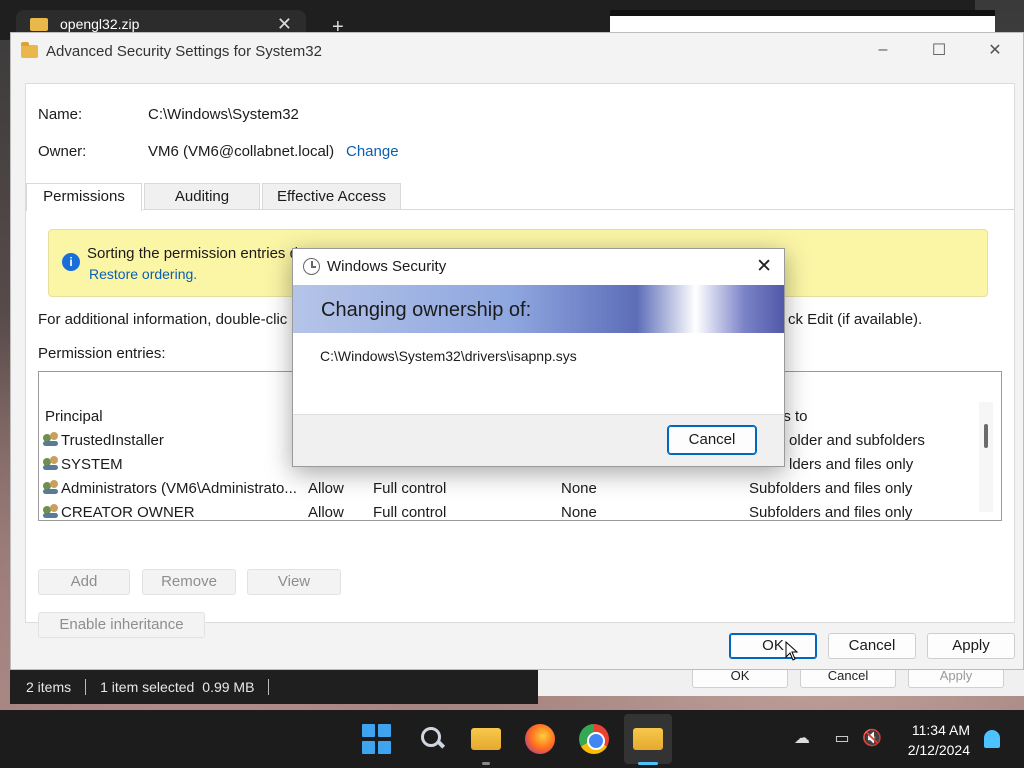 The width and height of the screenshot is (1024, 768). I want to click on dialog-banner: Changing ownership of:, so click(538, 309).